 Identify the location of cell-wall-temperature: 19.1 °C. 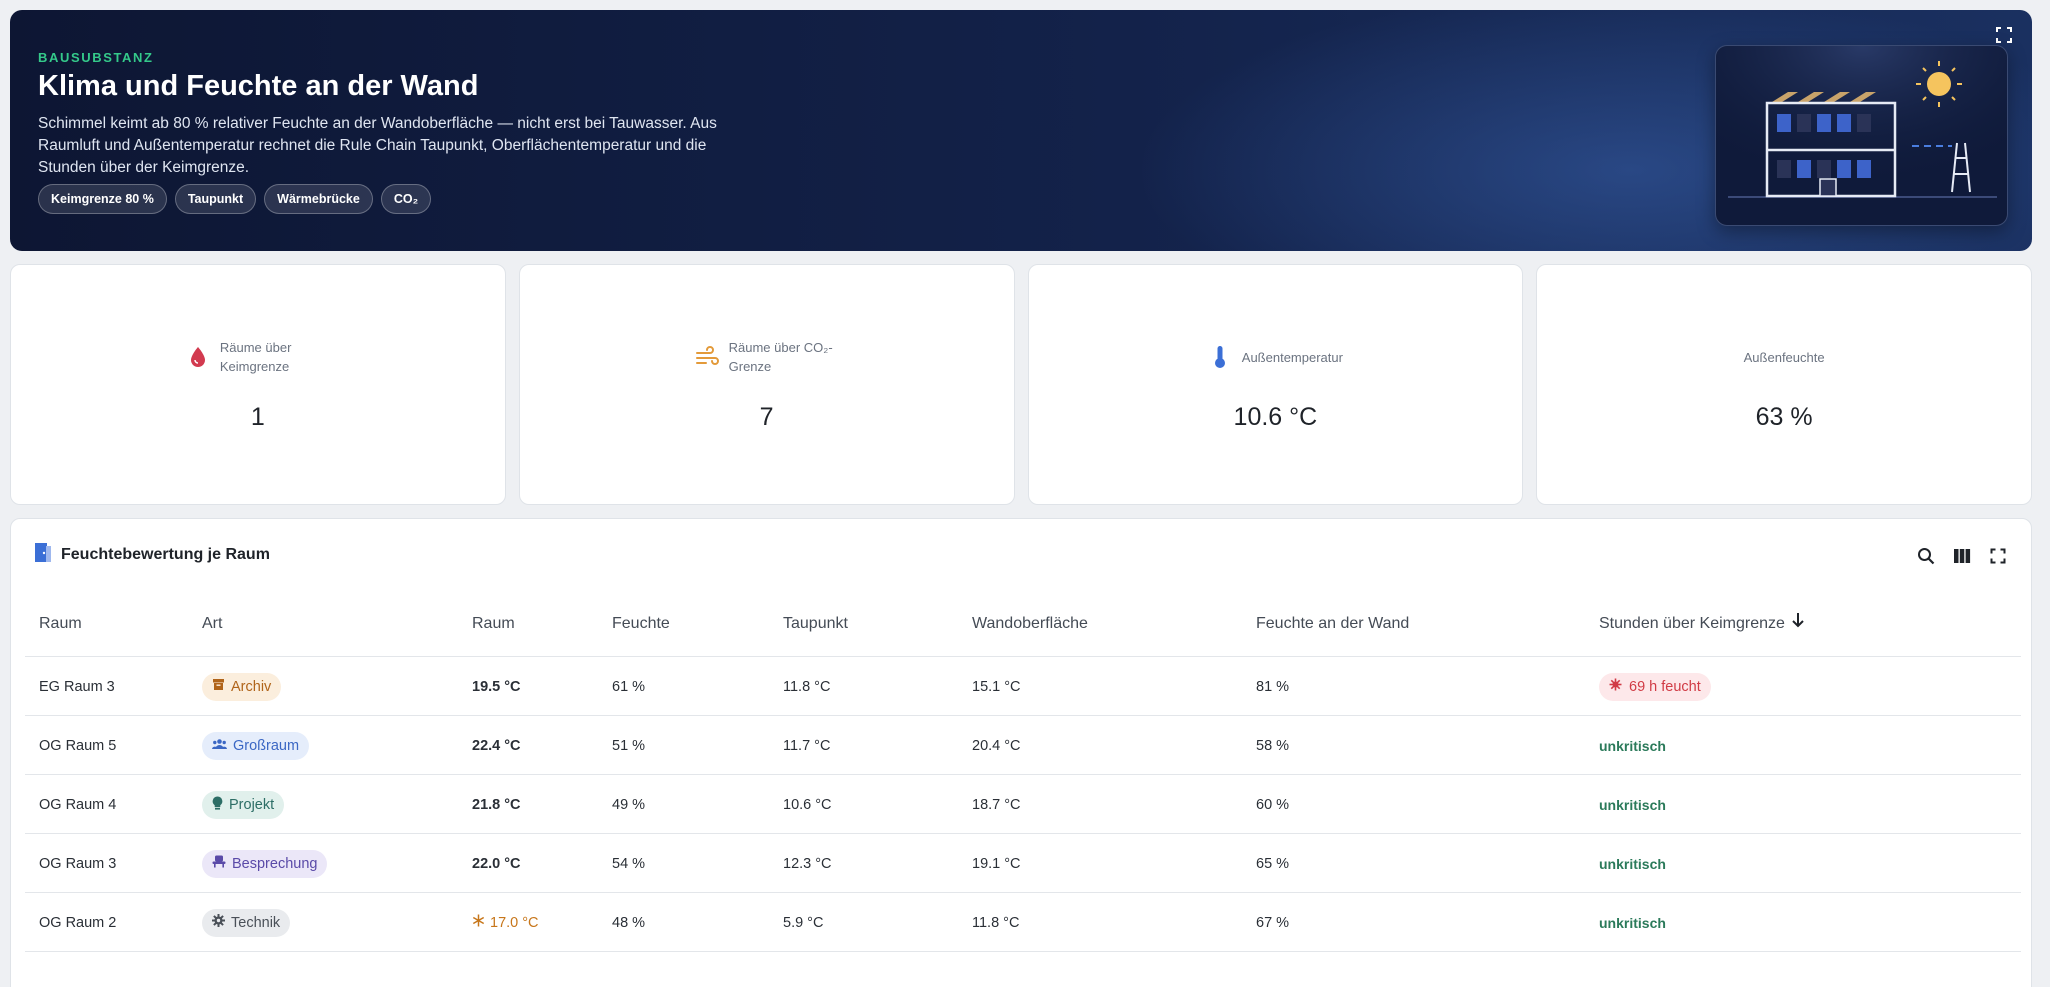
(996, 863).